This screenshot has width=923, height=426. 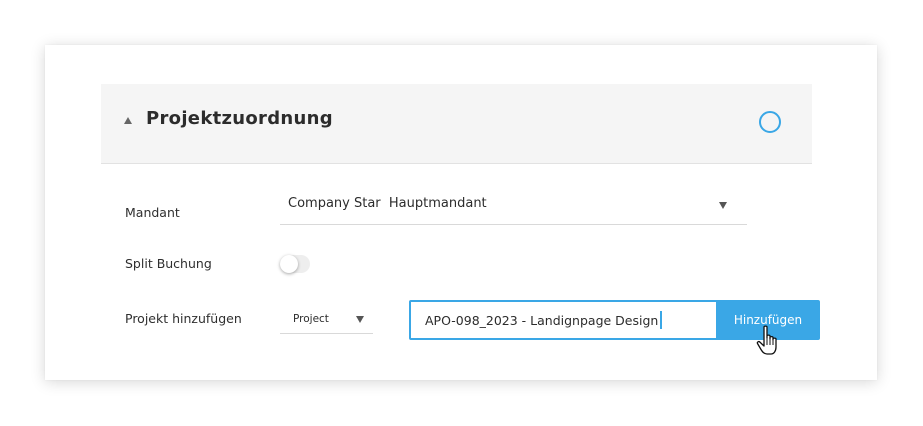 I want to click on mandant-label: Mandant, so click(x=152, y=212).